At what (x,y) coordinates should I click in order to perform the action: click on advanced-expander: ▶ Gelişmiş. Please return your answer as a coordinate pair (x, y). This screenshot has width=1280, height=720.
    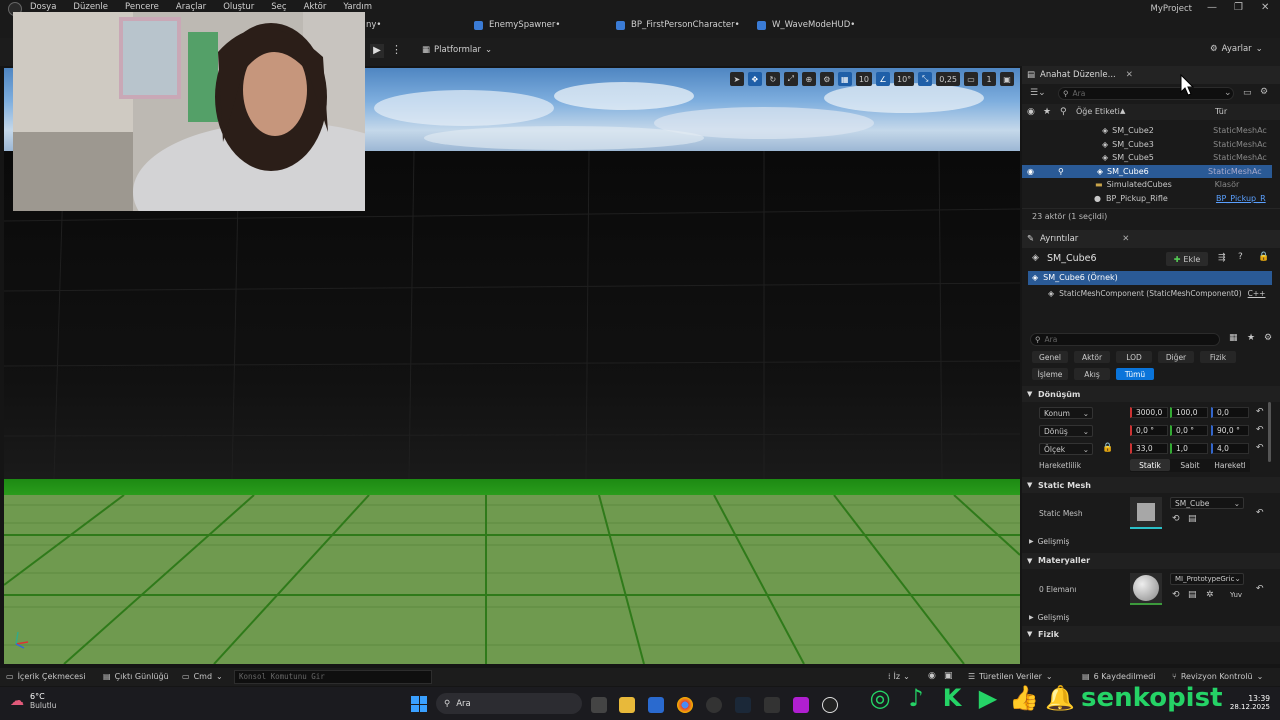
    Looking at the image, I should click on (1151, 542).